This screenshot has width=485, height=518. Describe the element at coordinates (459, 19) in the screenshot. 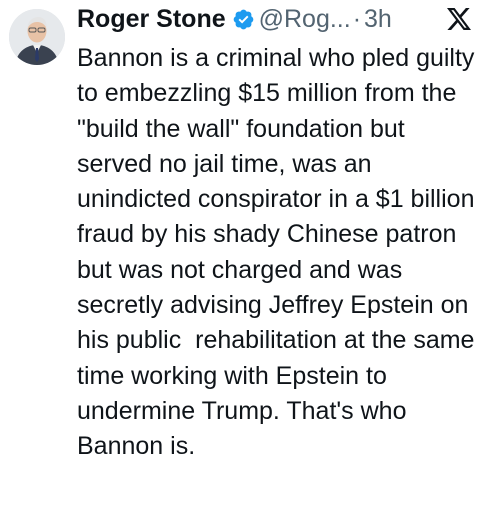

I see `x-logo-icon` at that location.